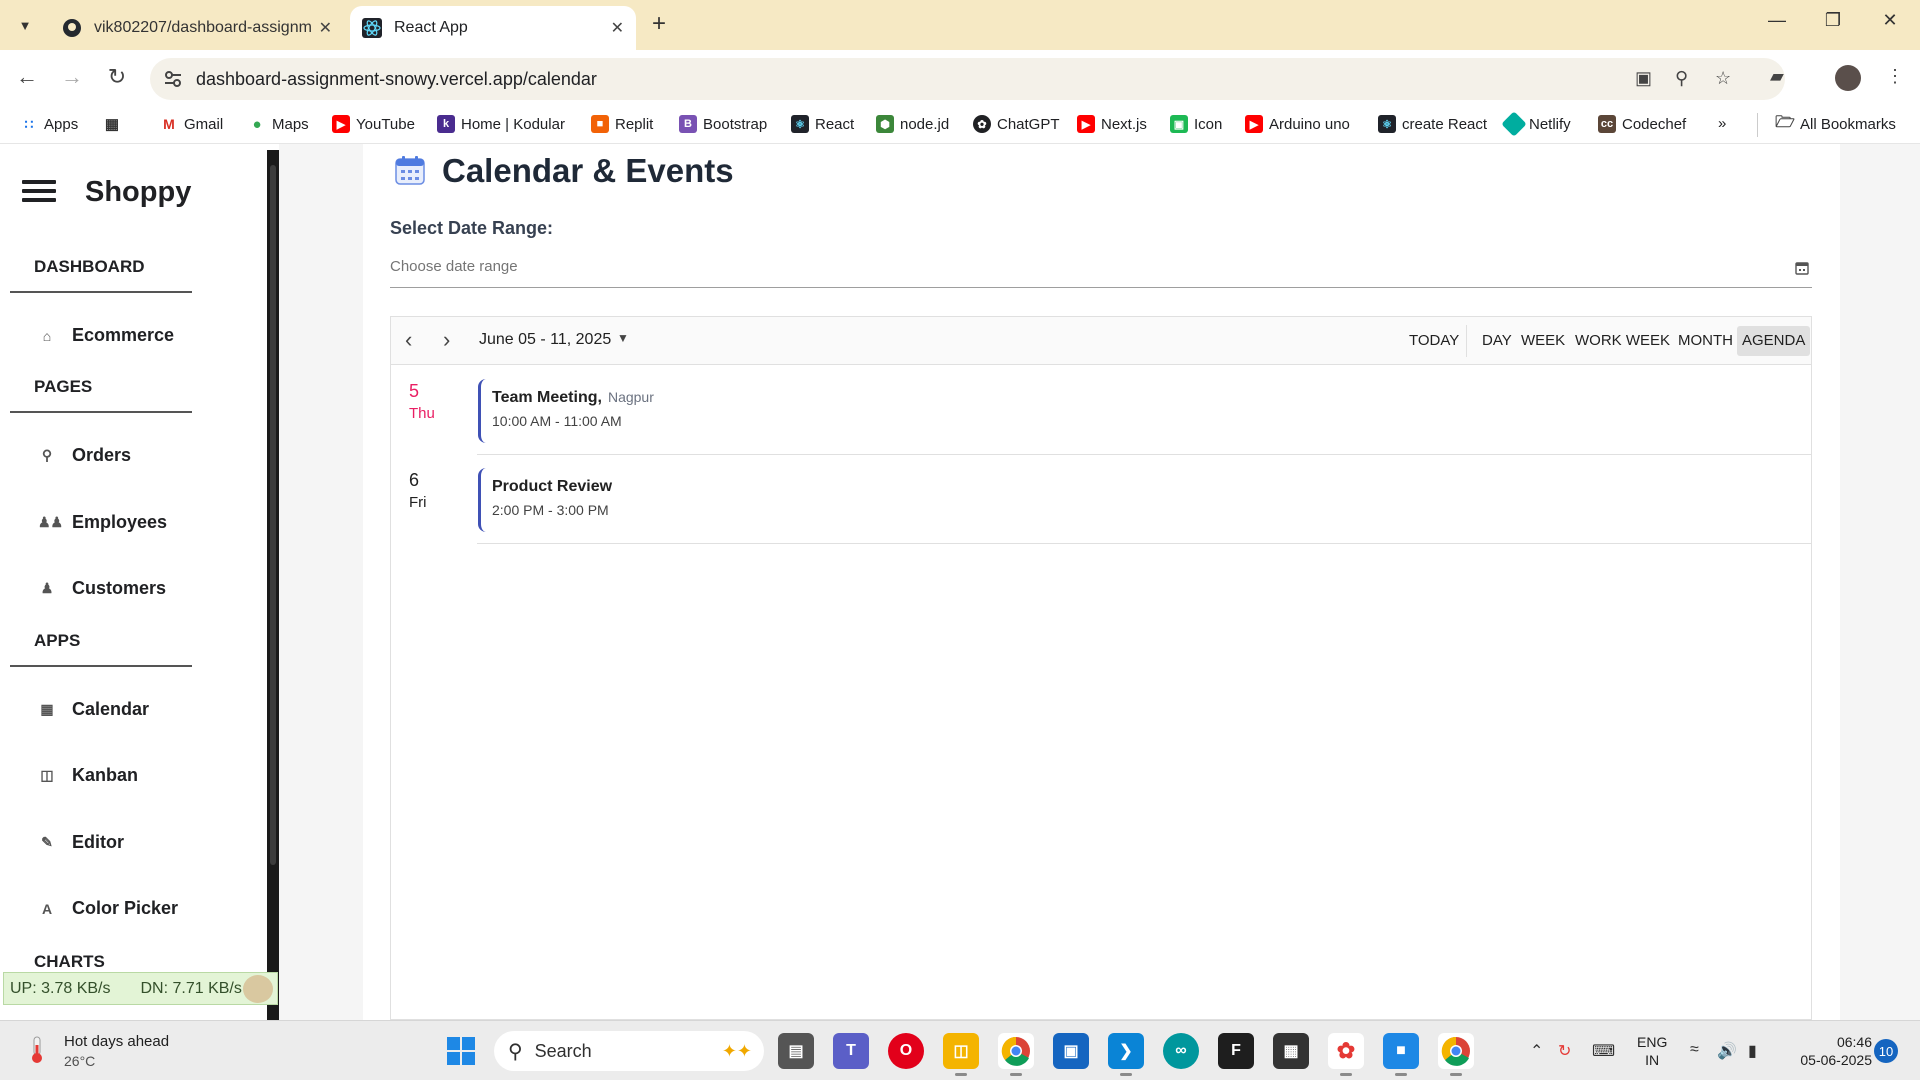  I want to click on bookmark-youtube: ▶ YouTube, so click(373, 124).